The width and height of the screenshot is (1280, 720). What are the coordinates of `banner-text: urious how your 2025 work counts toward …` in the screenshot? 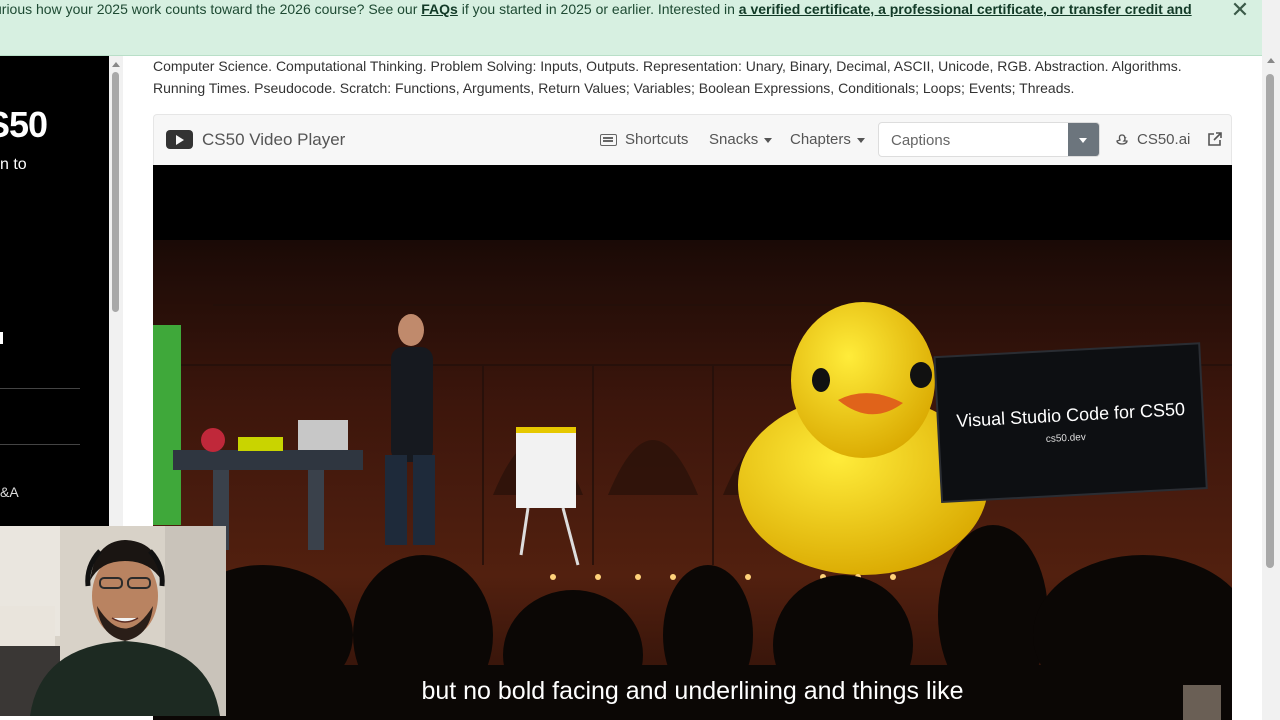 It's located at (596, 9).